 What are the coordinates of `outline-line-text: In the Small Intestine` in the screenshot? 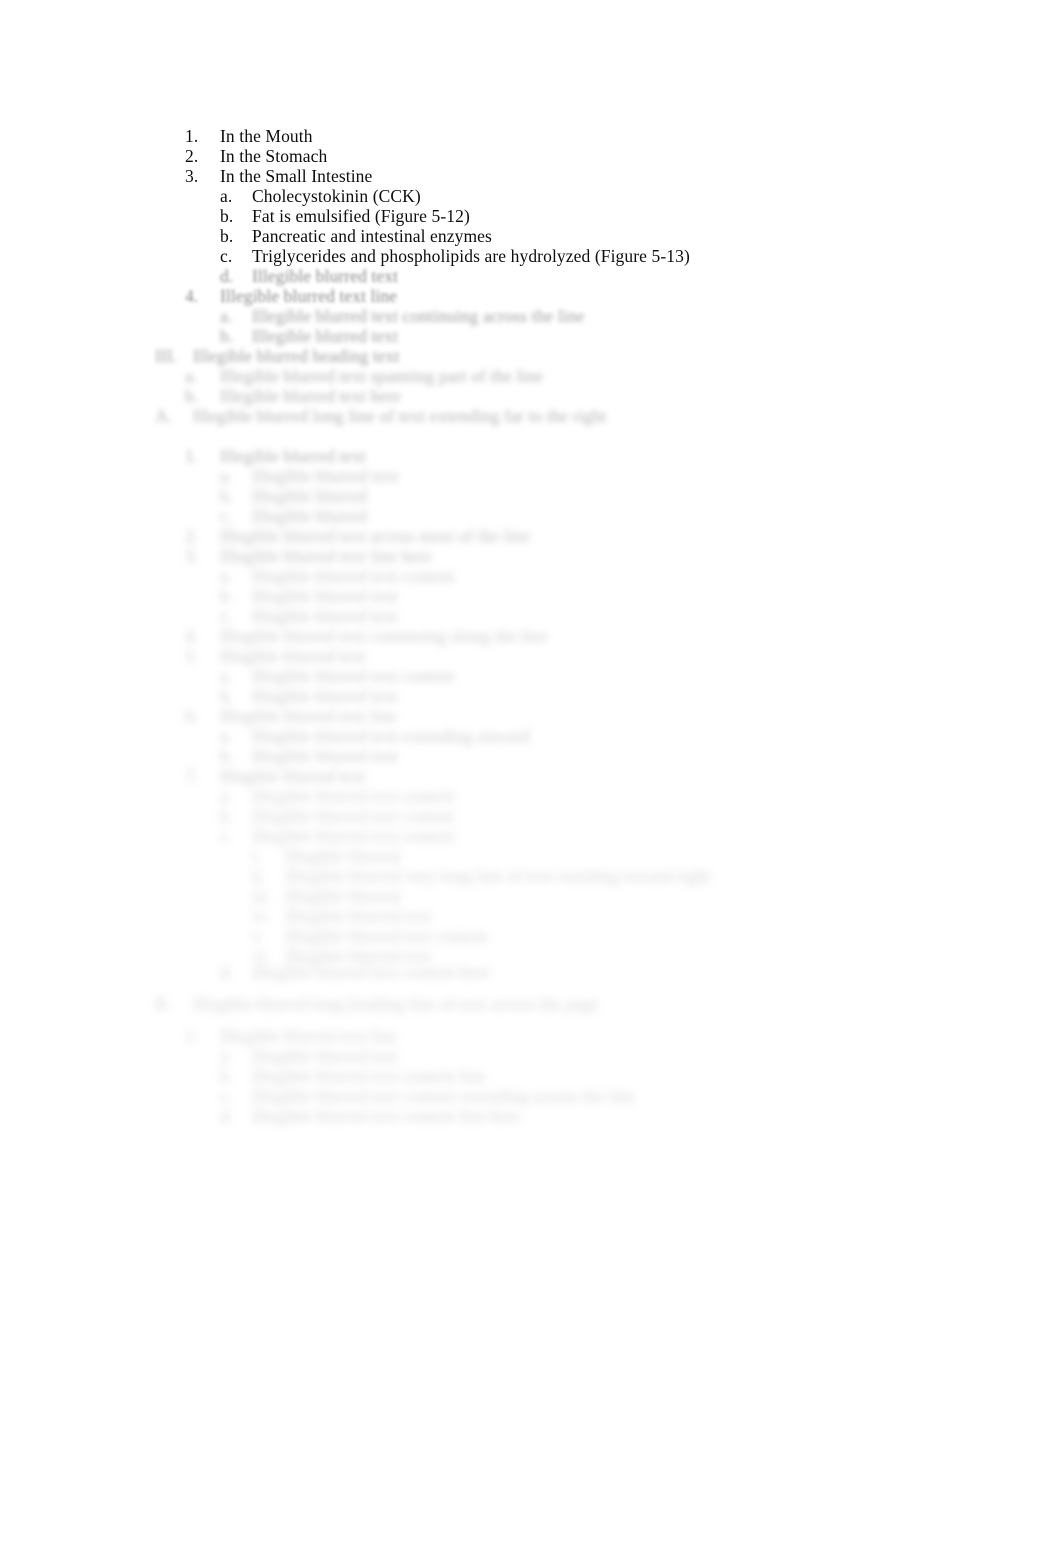 It's located at (296, 176).